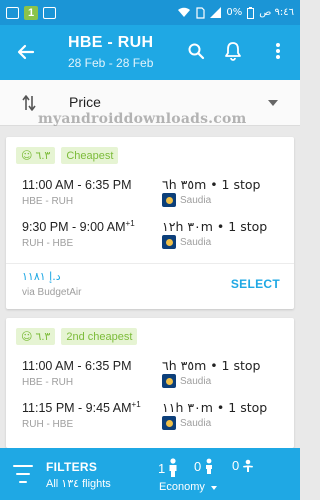  I want to click on app-bar: HBE - RUH 28 Feb - 28 Feb, so click(150, 52).